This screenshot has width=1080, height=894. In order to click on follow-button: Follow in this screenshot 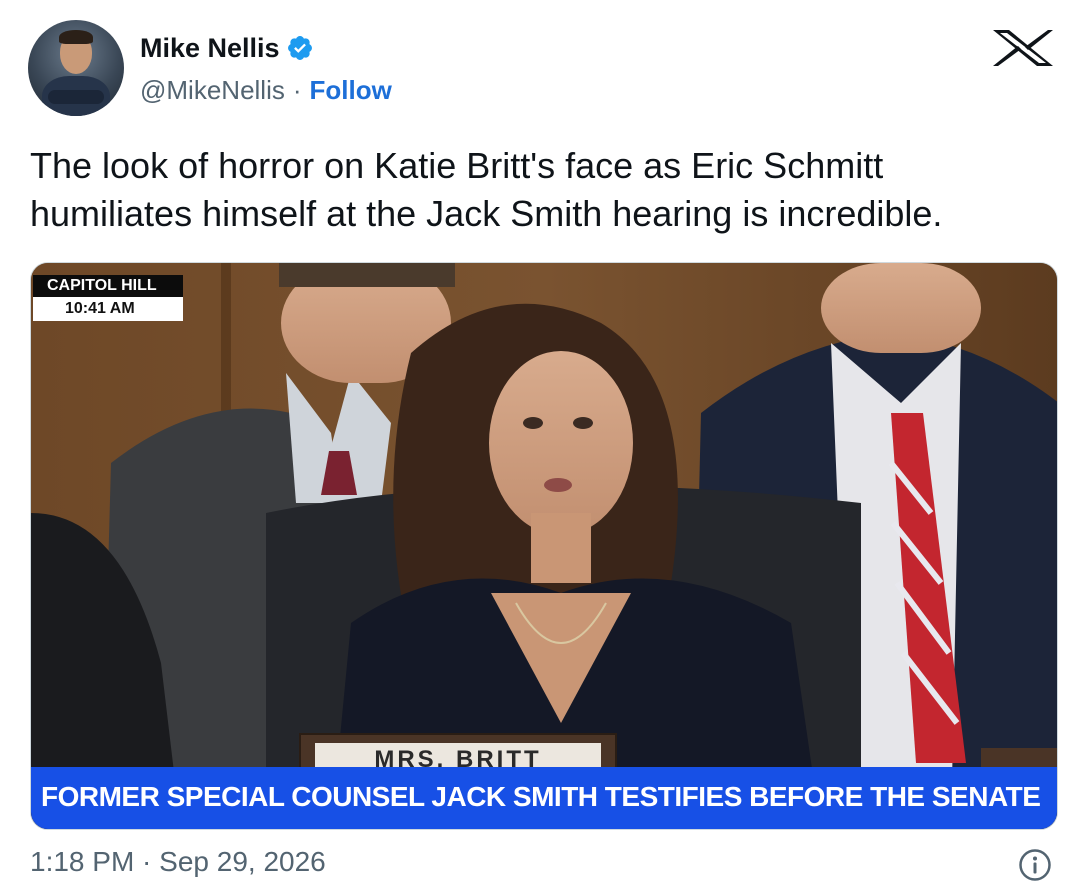, I will do `click(351, 90)`.